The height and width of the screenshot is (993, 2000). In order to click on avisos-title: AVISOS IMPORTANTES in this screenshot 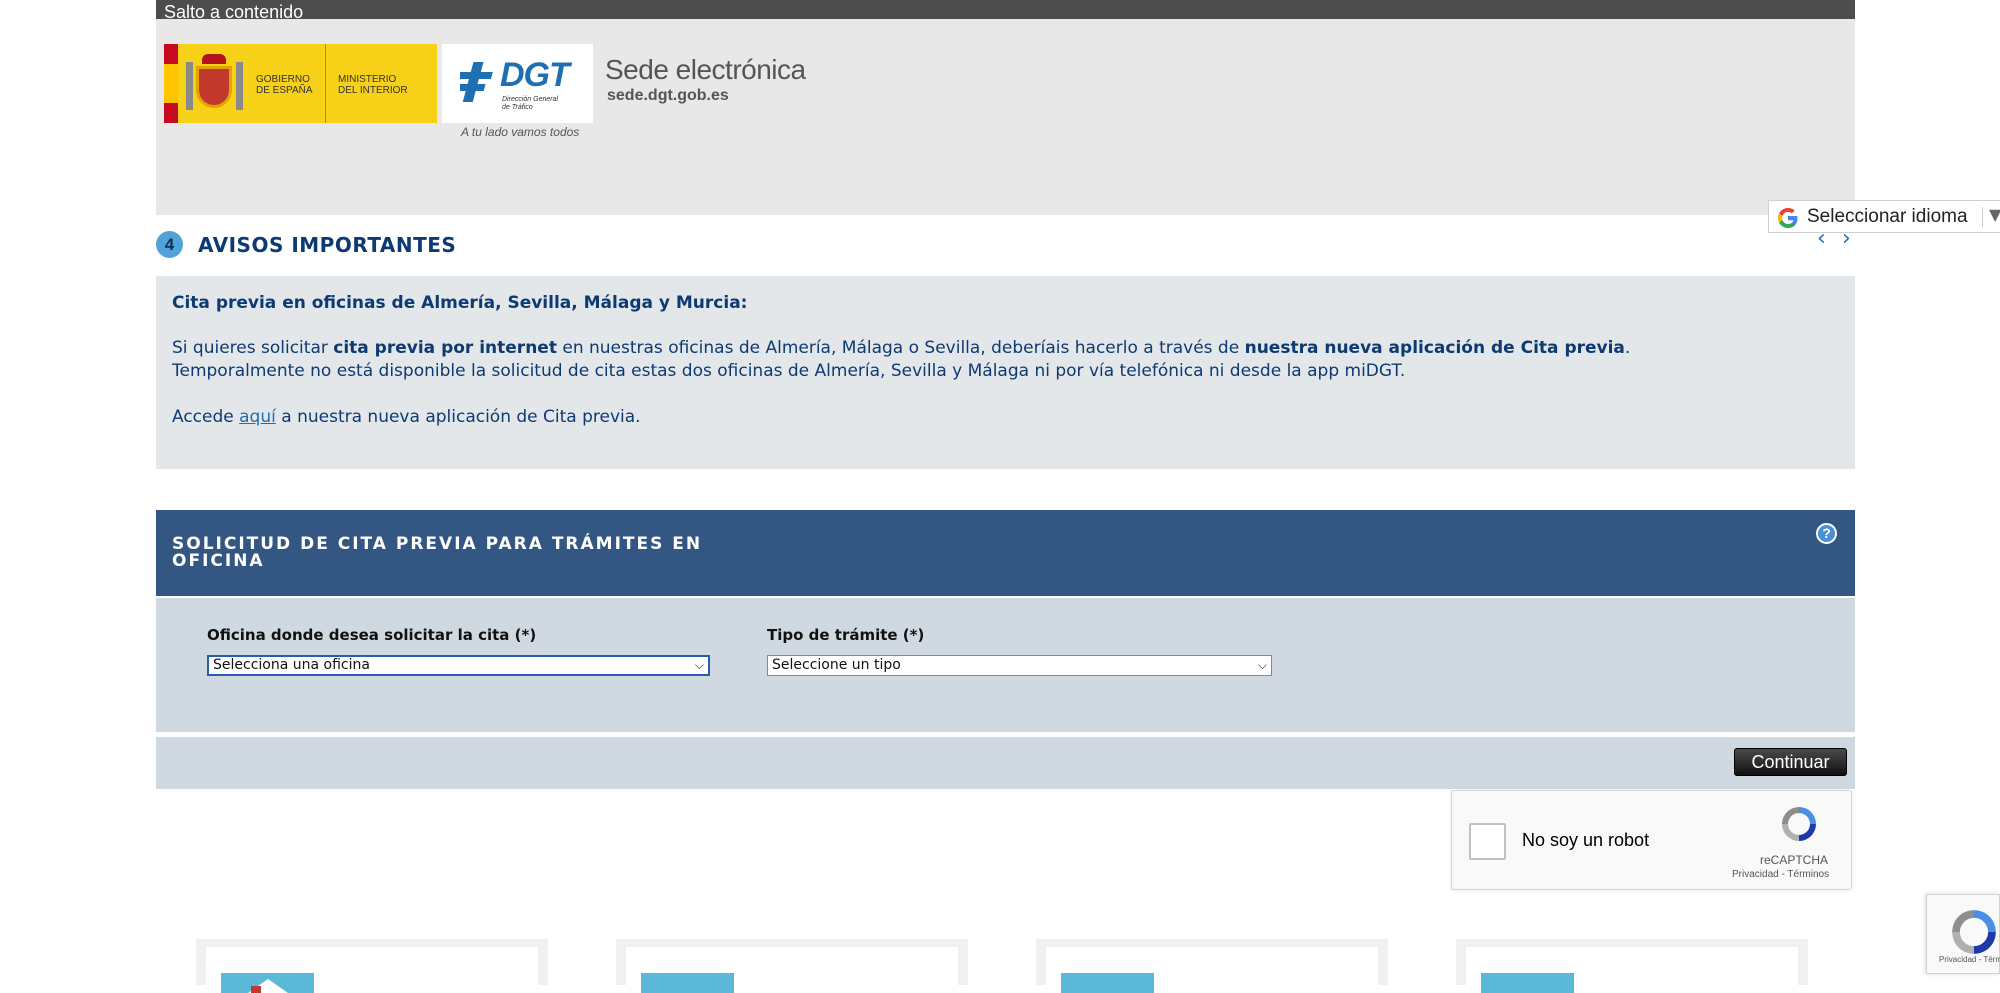, I will do `click(327, 245)`.